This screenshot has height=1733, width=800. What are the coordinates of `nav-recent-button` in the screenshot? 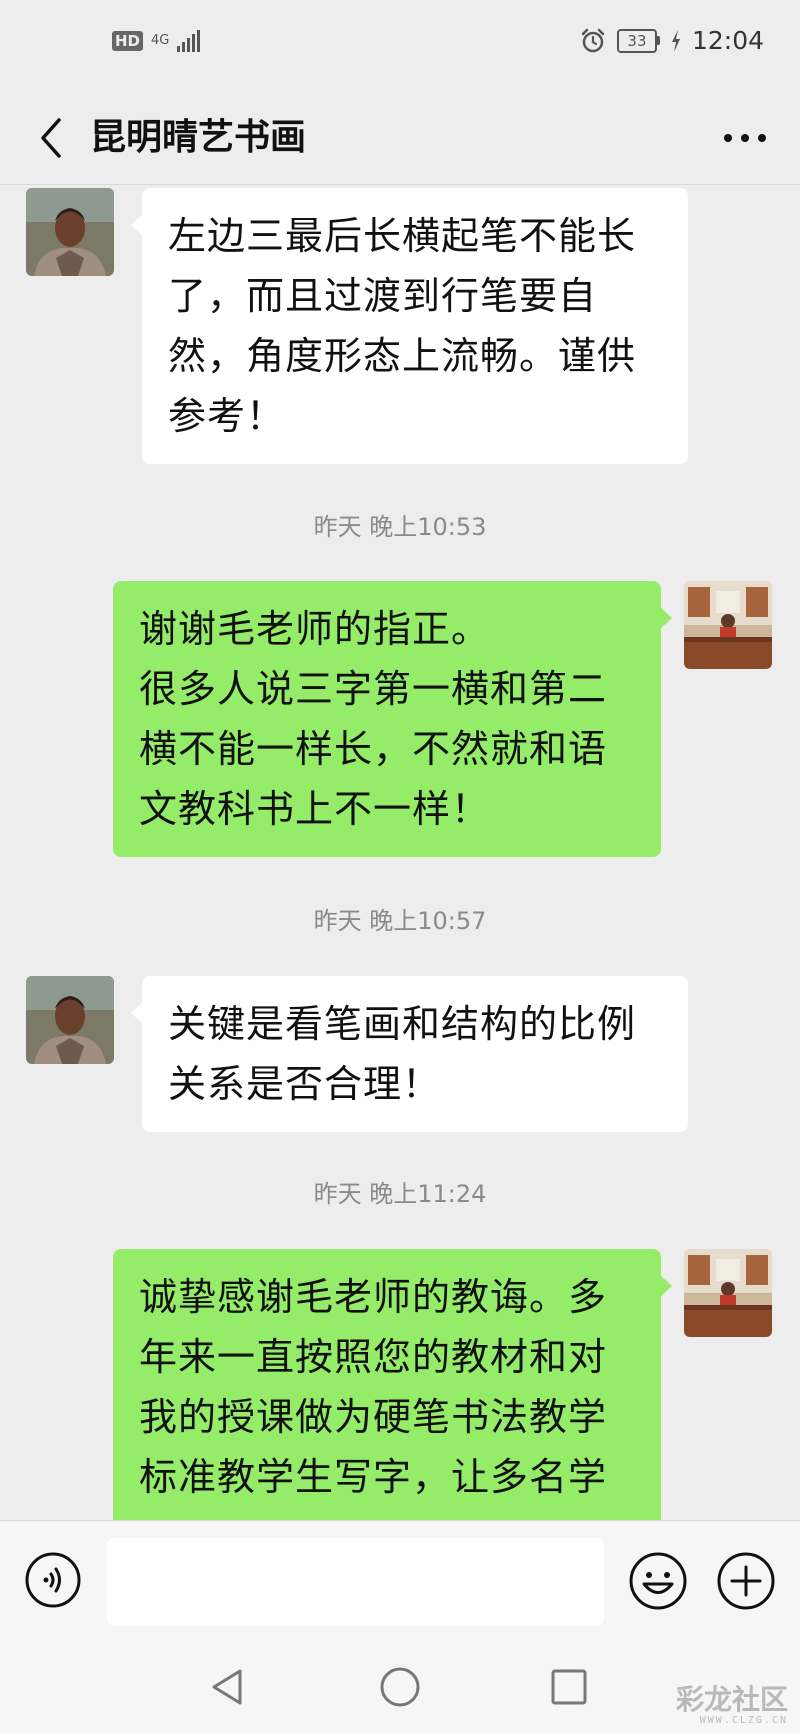 It's located at (569, 1687).